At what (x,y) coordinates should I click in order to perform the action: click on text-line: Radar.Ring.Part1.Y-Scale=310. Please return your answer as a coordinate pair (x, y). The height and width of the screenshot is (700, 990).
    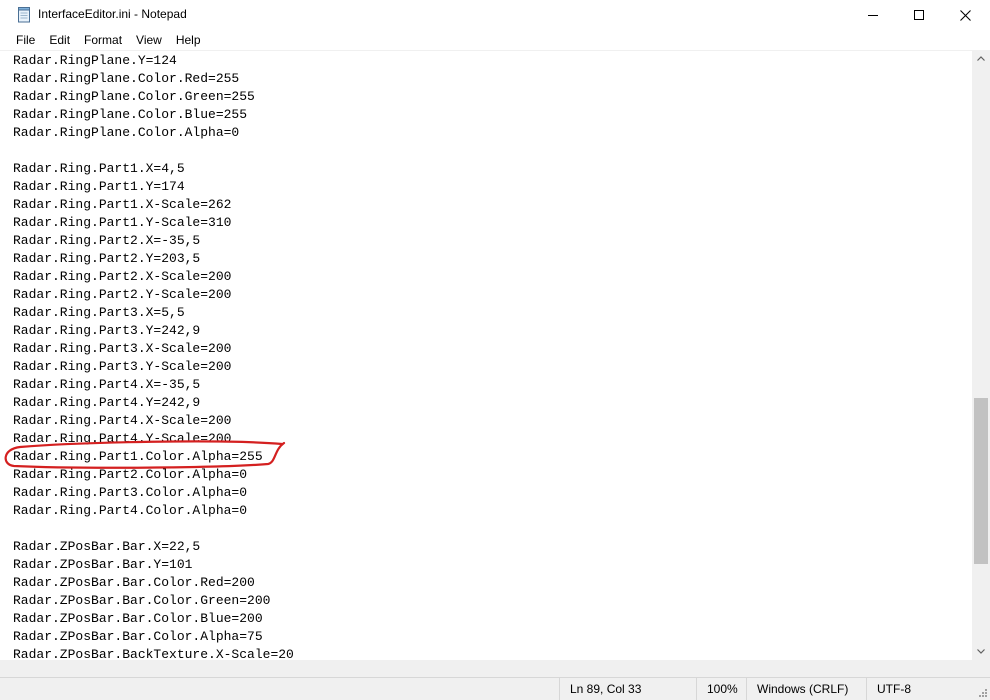
    Looking at the image, I should click on (122, 222).